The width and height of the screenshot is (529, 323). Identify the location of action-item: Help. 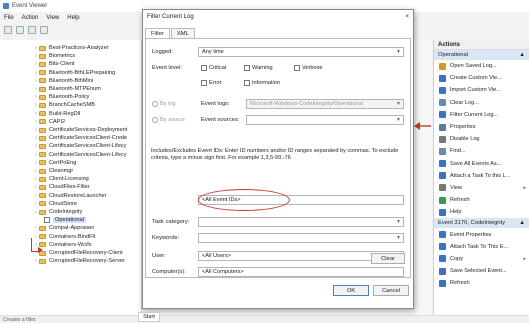
(481, 212).